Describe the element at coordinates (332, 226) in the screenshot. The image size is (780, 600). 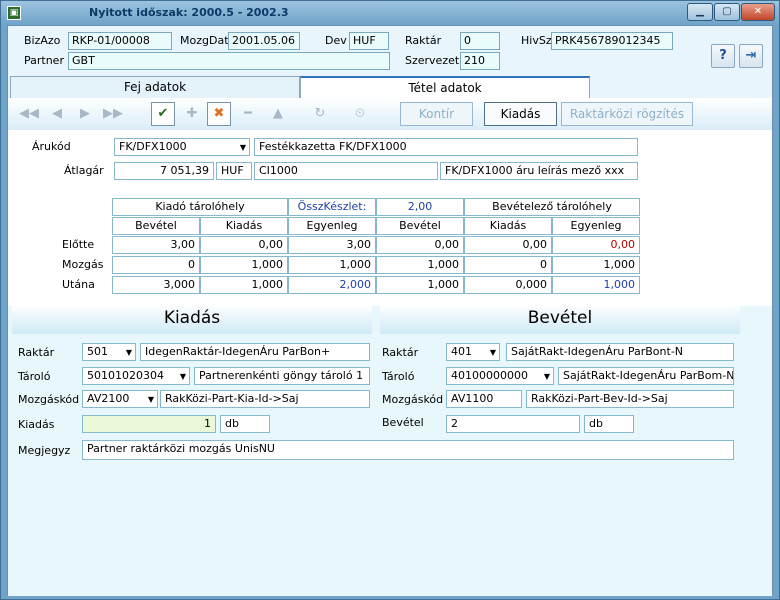
I see `col-header: Egyenleg` at that location.